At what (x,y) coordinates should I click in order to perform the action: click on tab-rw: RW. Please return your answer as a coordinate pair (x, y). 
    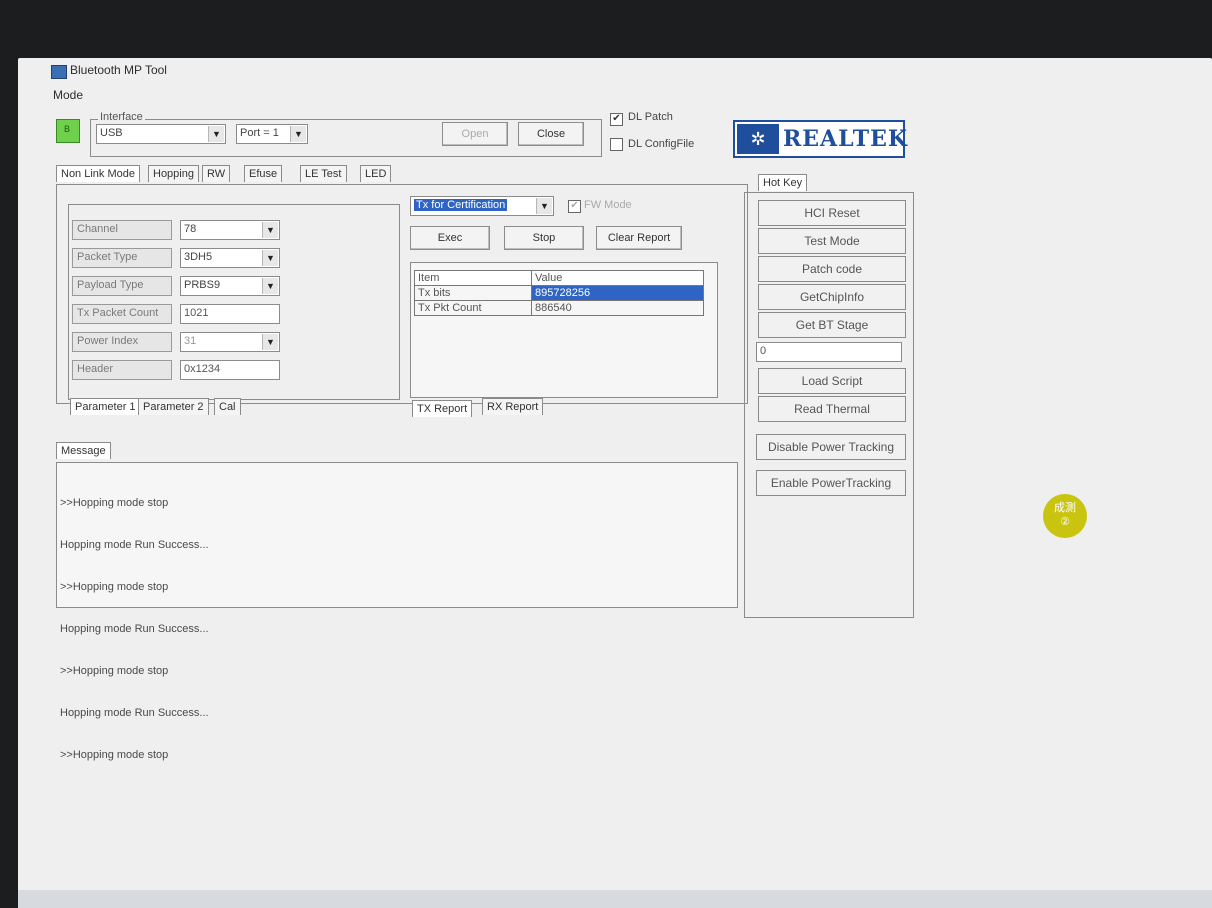
    Looking at the image, I should click on (216, 173).